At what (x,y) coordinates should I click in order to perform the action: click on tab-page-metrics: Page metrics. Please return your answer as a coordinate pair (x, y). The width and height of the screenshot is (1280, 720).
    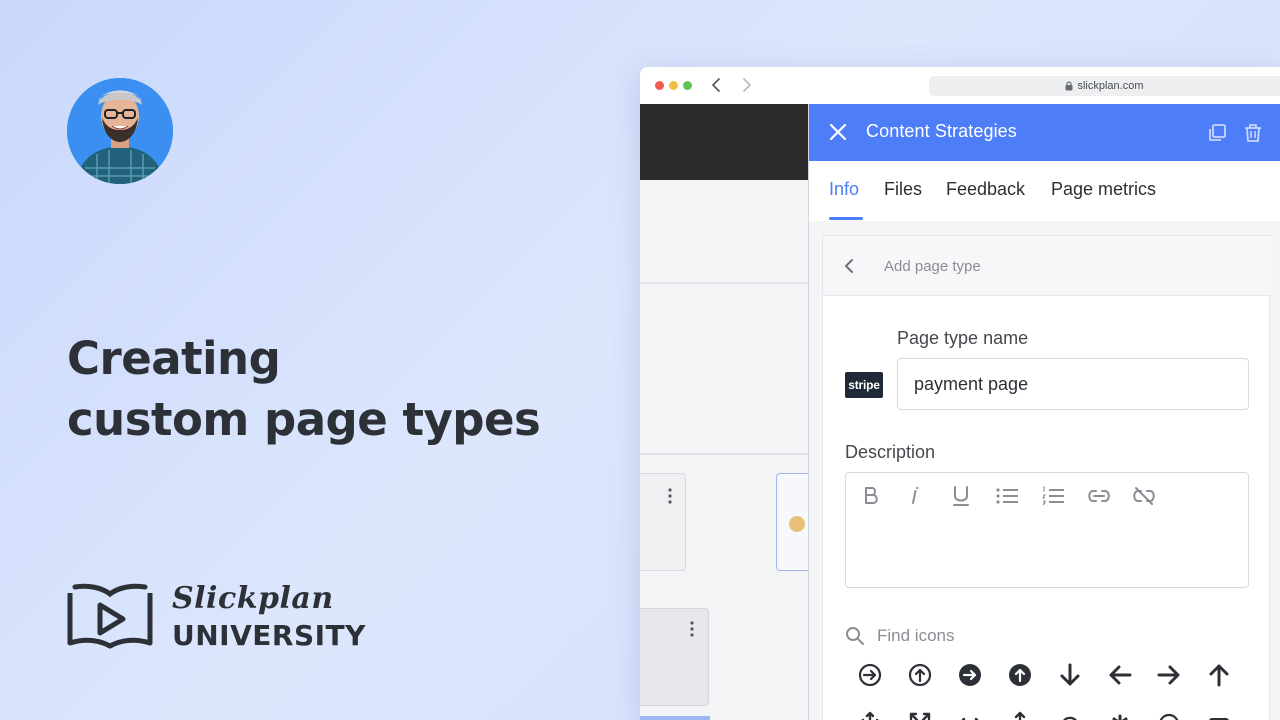
    Looking at the image, I should click on (1103, 189).